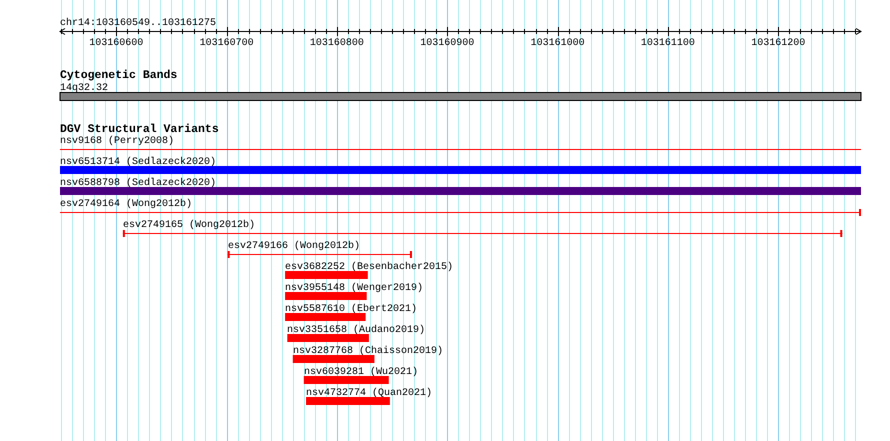 The width and height of the screenshot is (890, 441). What do you see at coordinates (356, 330) in the screenshot?
I see `variant-label: nsv3351658 (Audano2019)` at bounding box center [356, 330].